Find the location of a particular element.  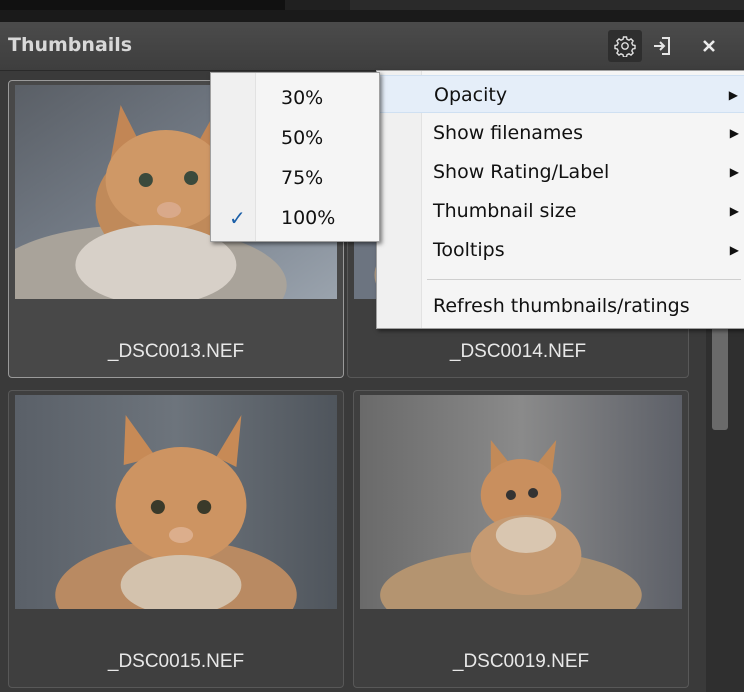

menu-item-label: Show filenames is located at coordinates (508, 133).